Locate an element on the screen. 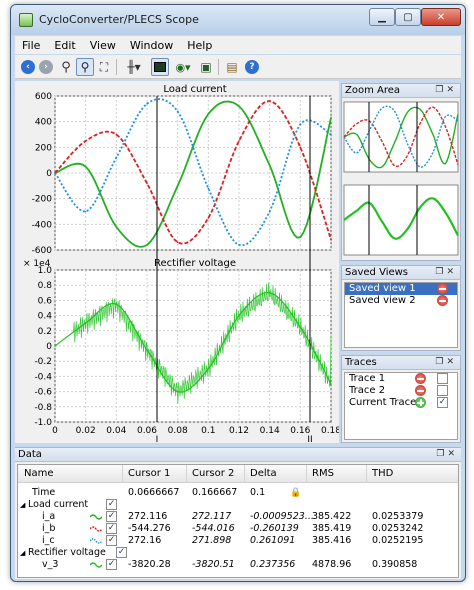 The image size is (474, 590). back-icon: ‹ is located at coordinates (28, 67).